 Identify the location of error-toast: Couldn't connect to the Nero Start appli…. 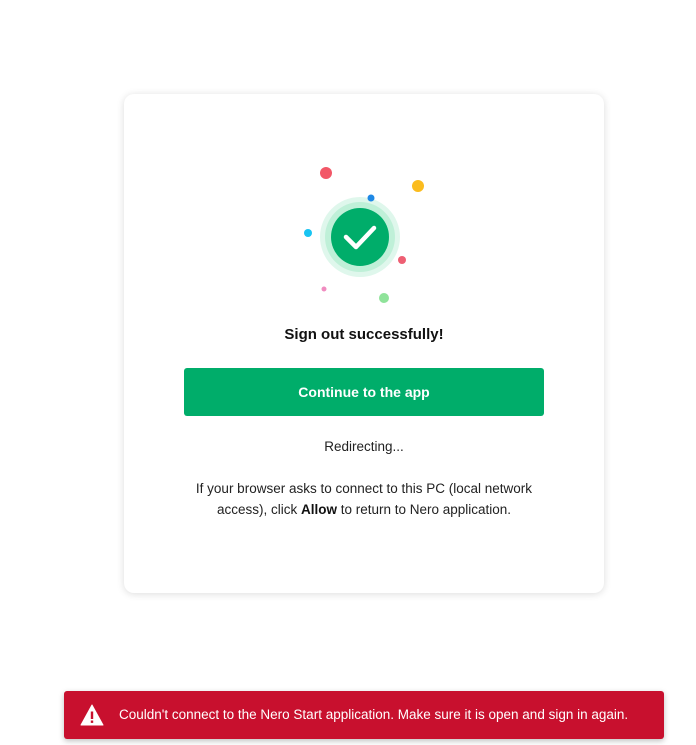
(364, 715).